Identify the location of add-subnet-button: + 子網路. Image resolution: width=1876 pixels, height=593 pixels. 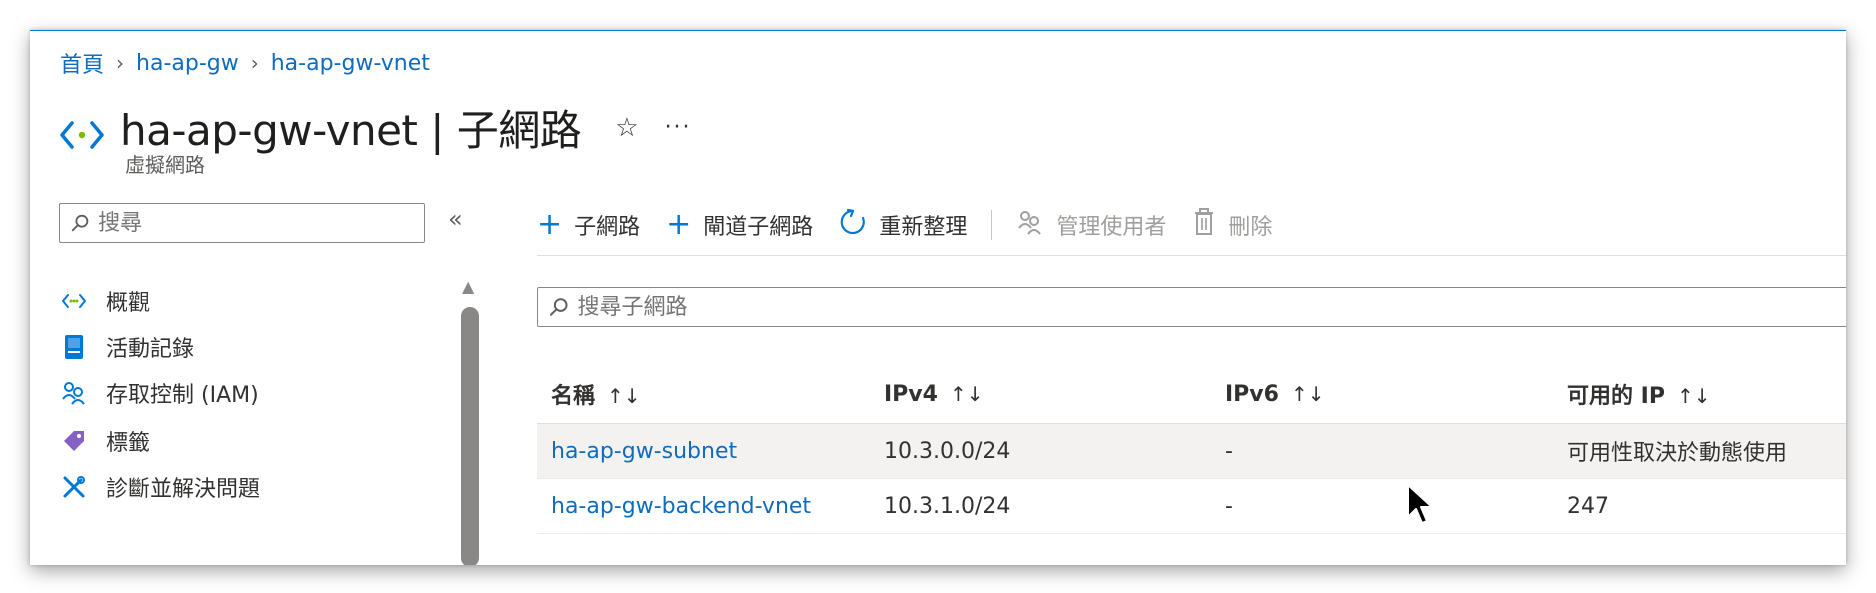
(588, 225).